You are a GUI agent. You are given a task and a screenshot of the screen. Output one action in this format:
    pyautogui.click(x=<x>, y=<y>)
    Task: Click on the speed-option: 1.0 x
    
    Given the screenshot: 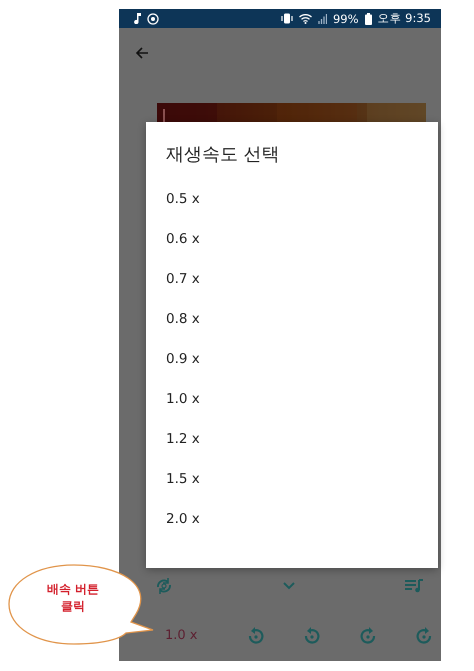 What is the action you would take?
    pyautogui.click(x=183, y=399)
    